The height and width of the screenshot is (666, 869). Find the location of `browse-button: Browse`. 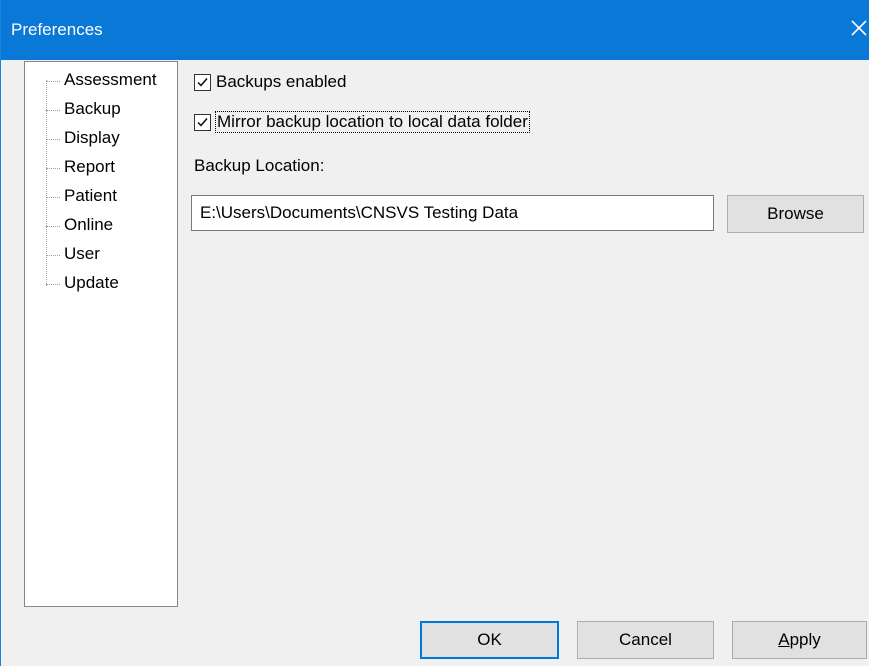

browse-button: Browse is located at coordinates (795, 214).